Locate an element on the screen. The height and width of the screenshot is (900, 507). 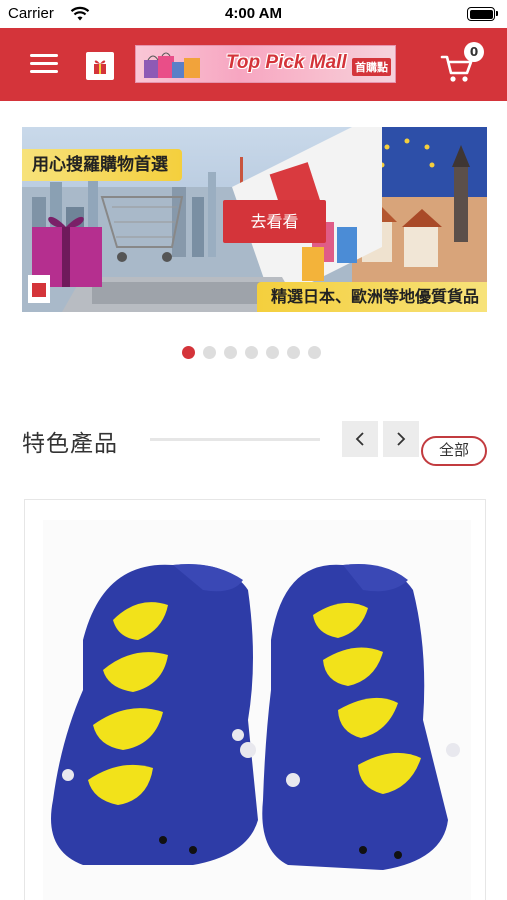
brand-logo-icon is located at coordinates (100, 66).